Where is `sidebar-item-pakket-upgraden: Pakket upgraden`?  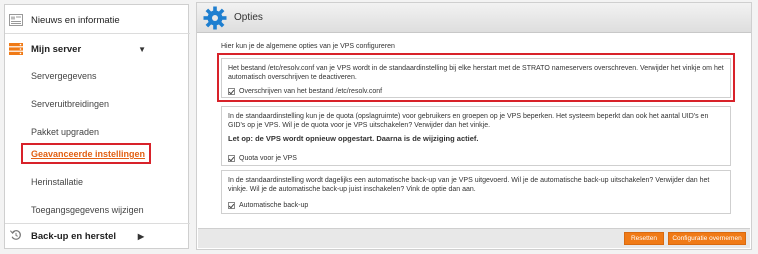
sidebar-item-pakket-upgraden: Pakket upgraden is located at coordinates (97, 132).